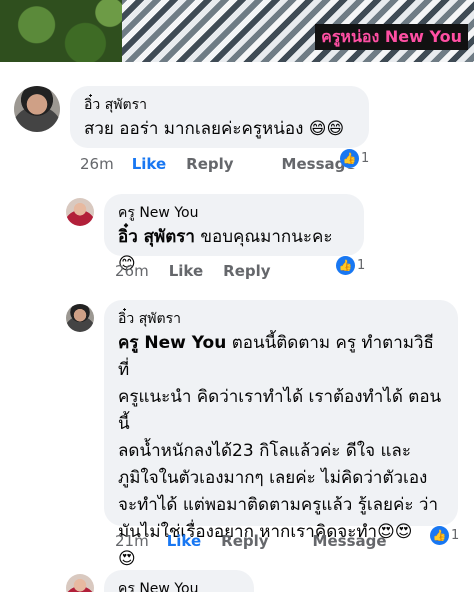  I want to click on banner-watermark: ครูหน่อง New You, so click(391, 37).